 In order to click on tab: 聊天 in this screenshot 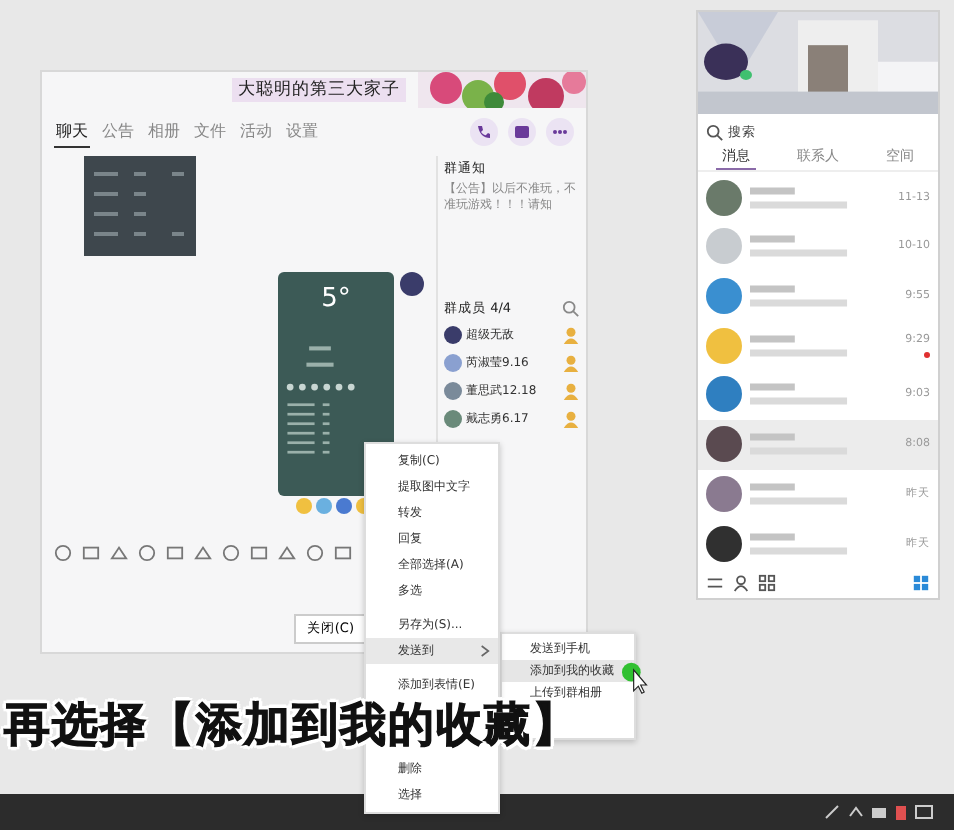, I will do `click(72, 132)`.